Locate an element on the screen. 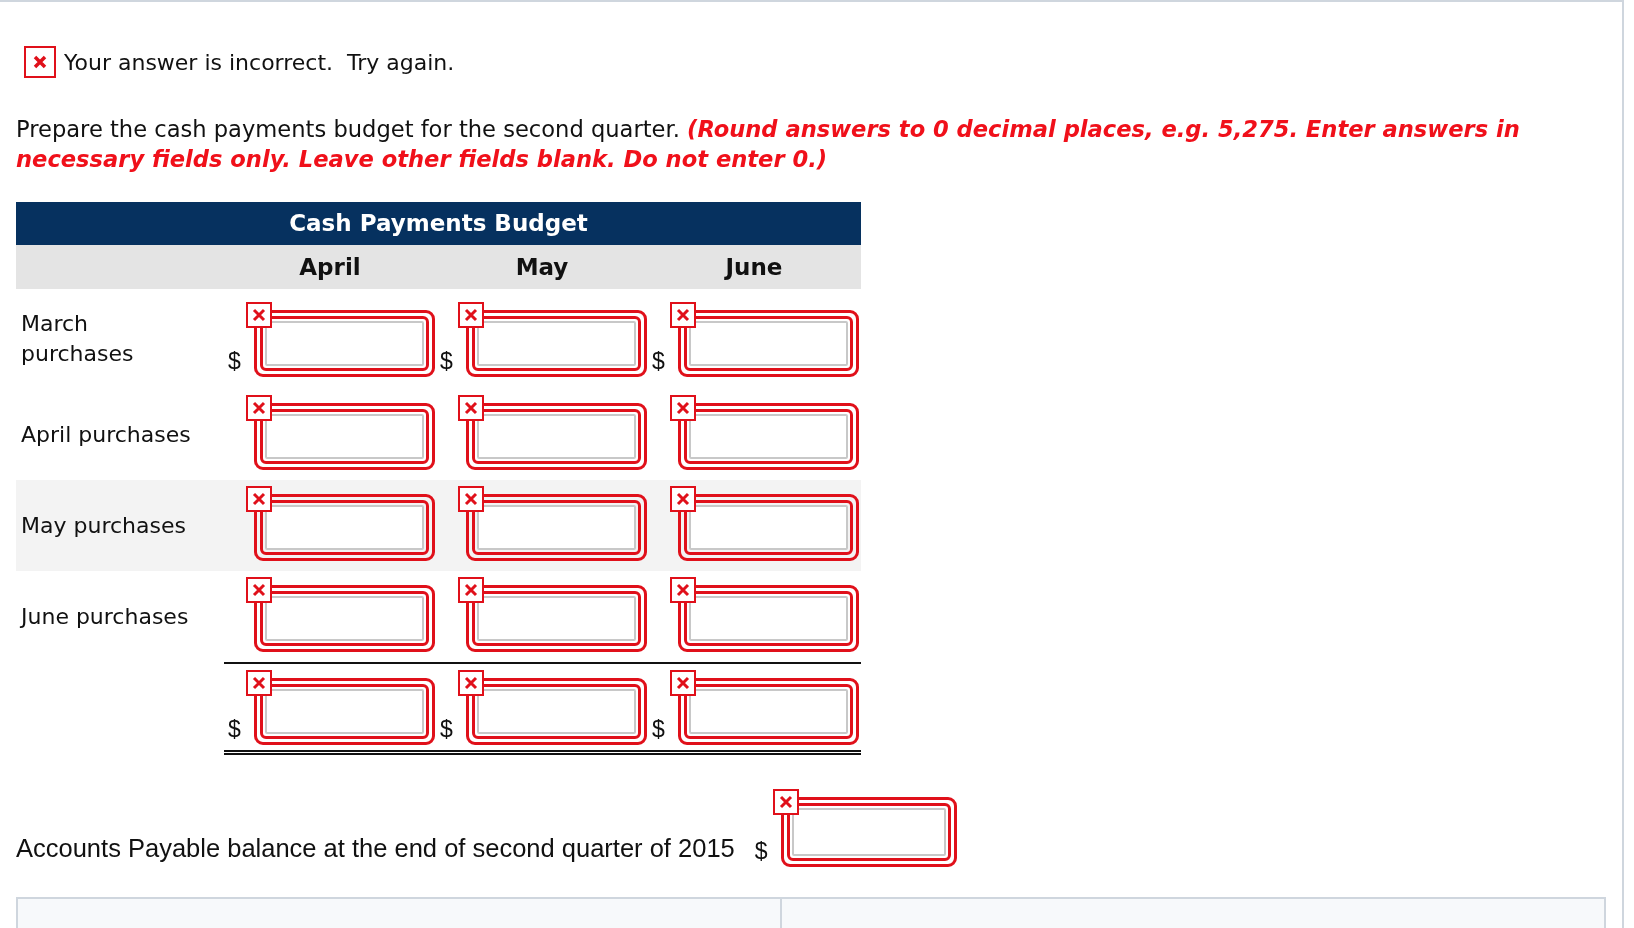 The height and width of the screenshot is (928, 1634). table-title: Cash Payments Budget is located at coordinates (438, 223).